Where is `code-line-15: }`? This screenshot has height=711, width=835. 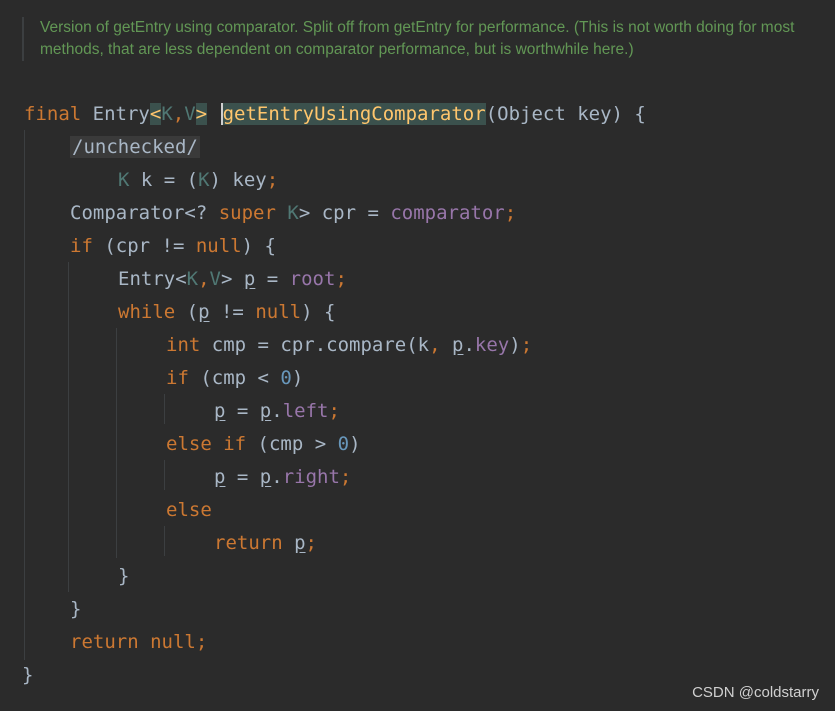
code-line-15: } is located at coordinates (123, 576).